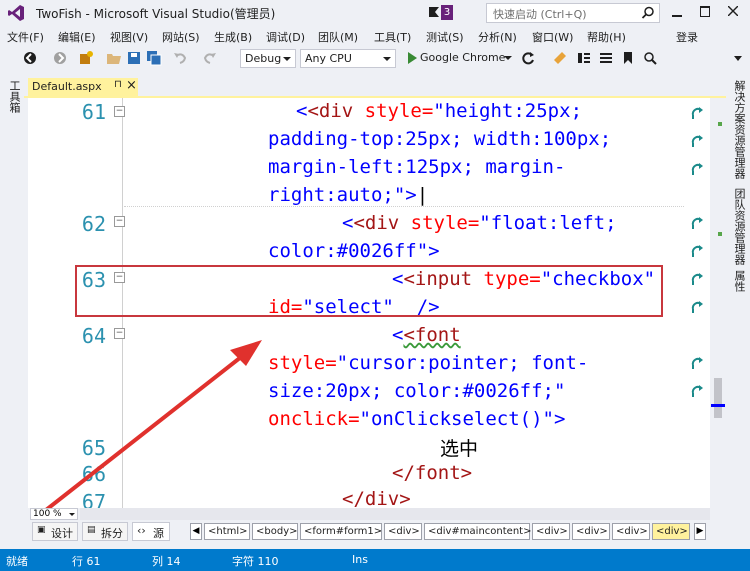 This screenshot has height=571, width=750. What do you see at coordinates (432, 473) in the screenshot?
I see `code-line: </font>` at bounding box center [432, 473].